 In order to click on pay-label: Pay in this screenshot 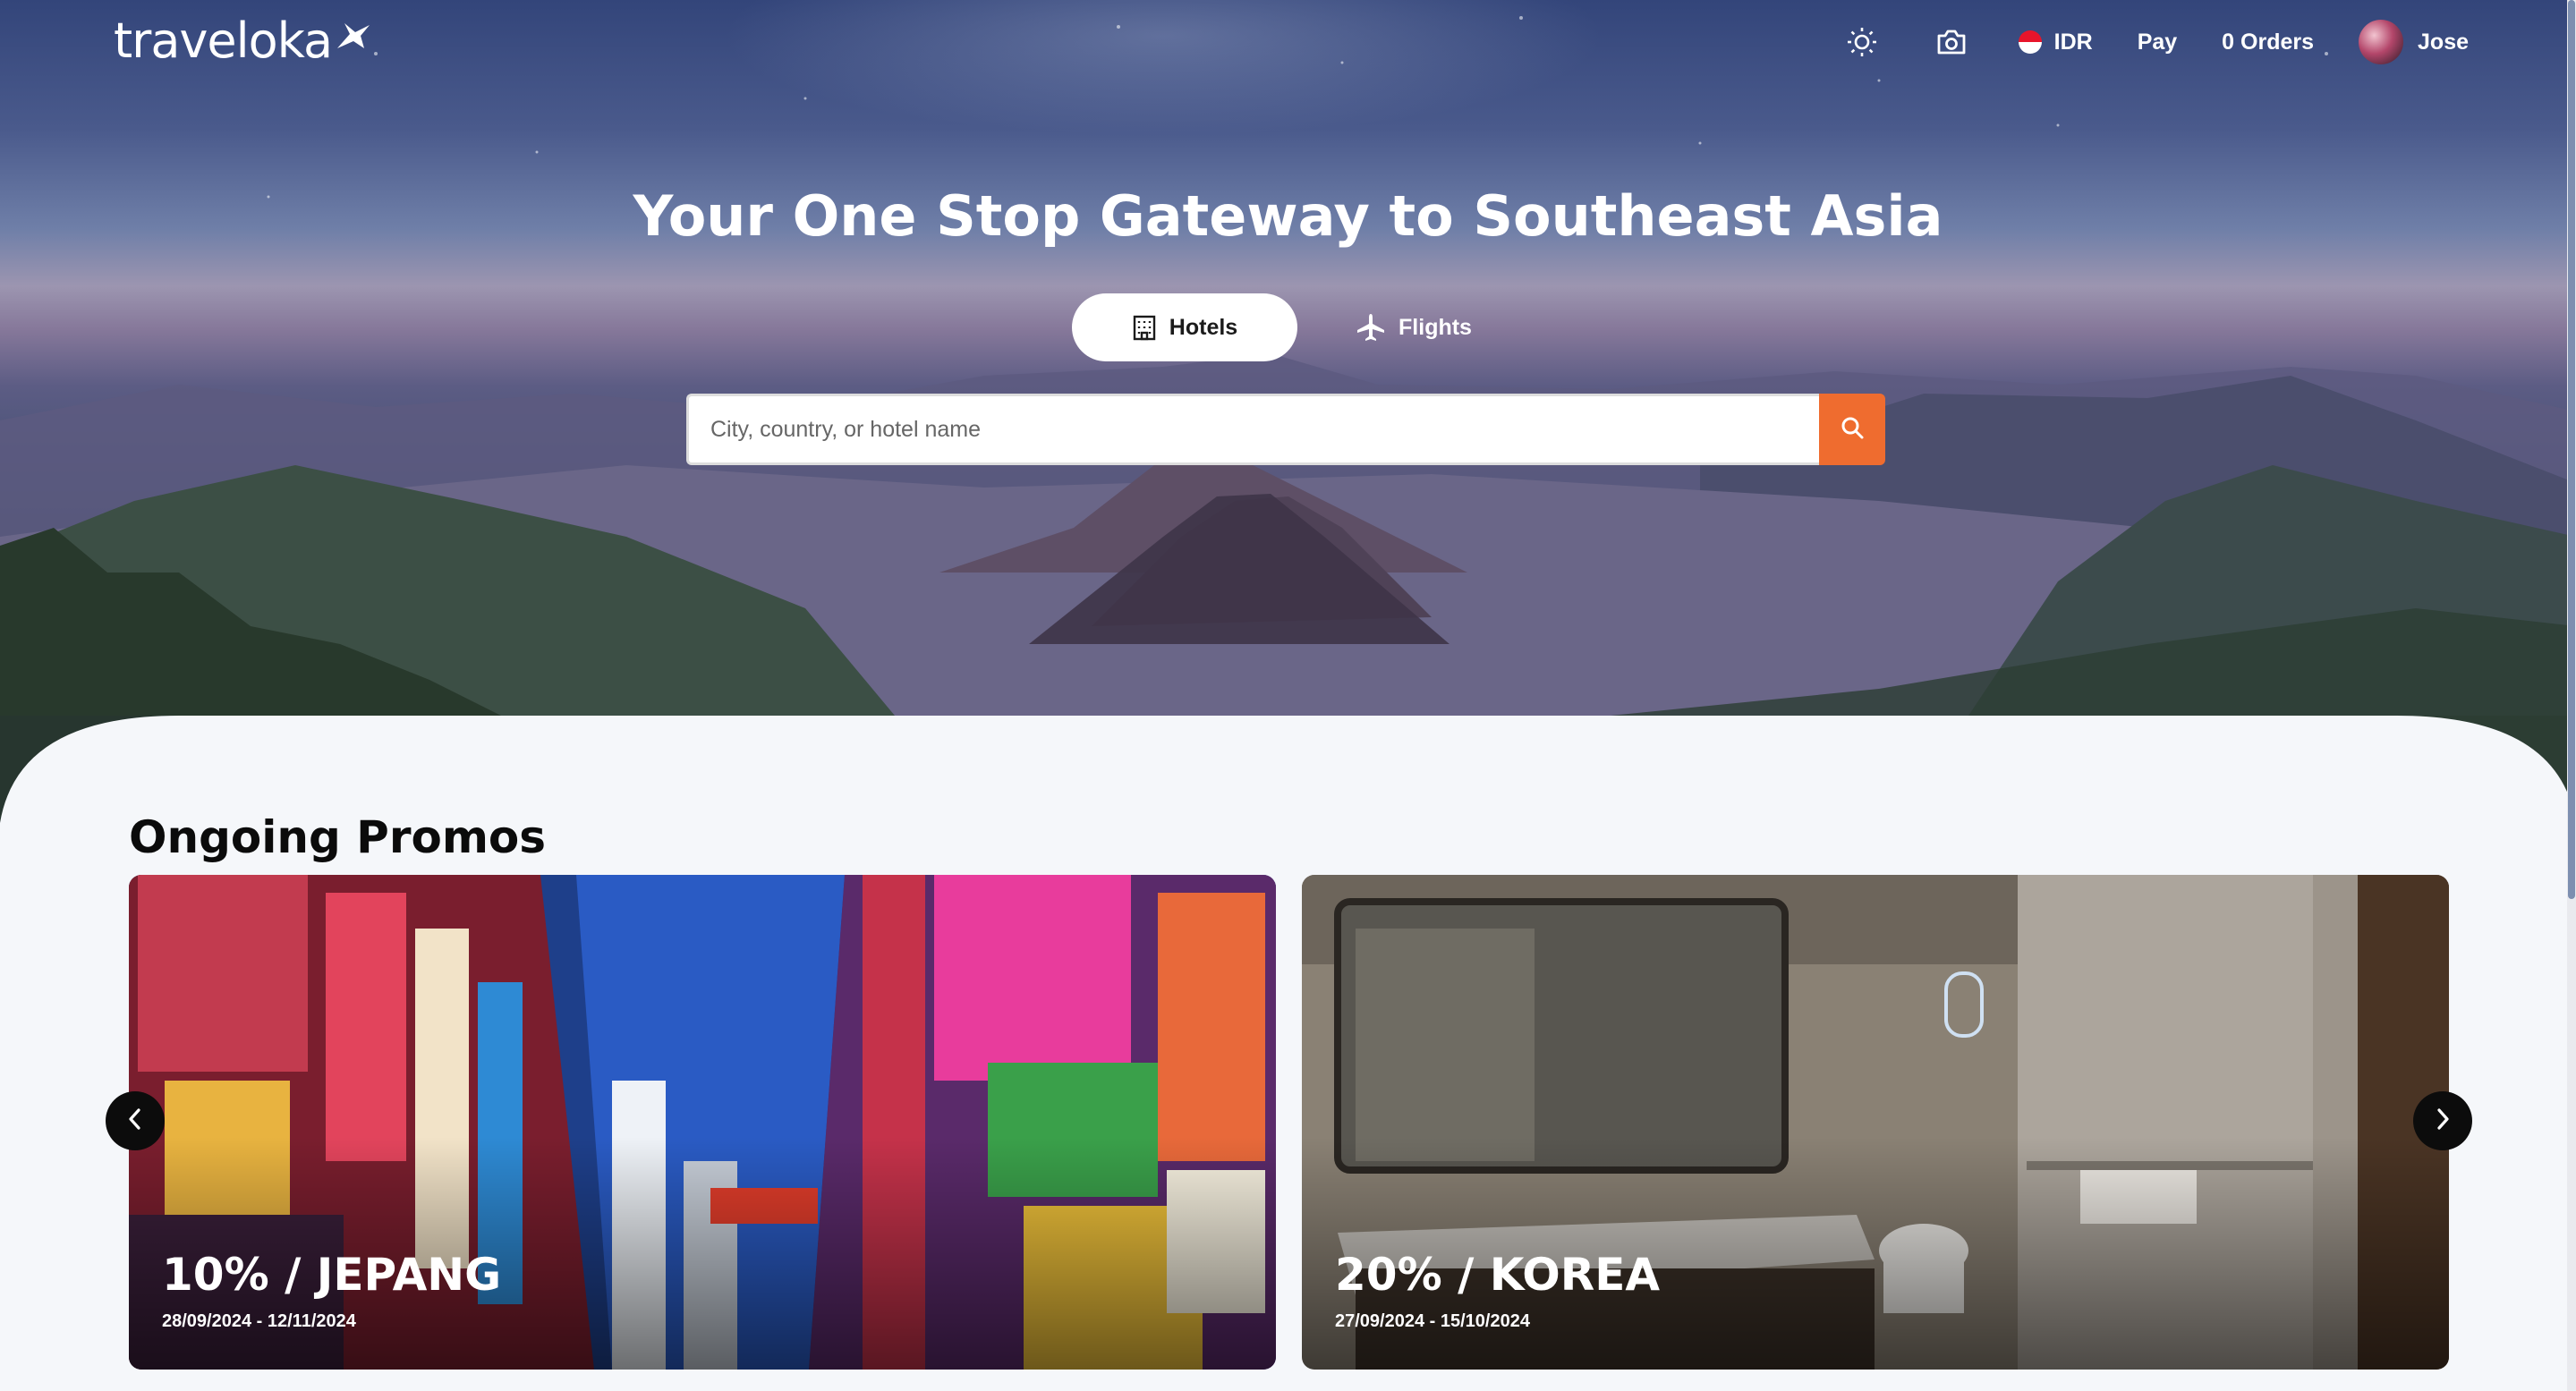, I will do `click(2157, 42)`.